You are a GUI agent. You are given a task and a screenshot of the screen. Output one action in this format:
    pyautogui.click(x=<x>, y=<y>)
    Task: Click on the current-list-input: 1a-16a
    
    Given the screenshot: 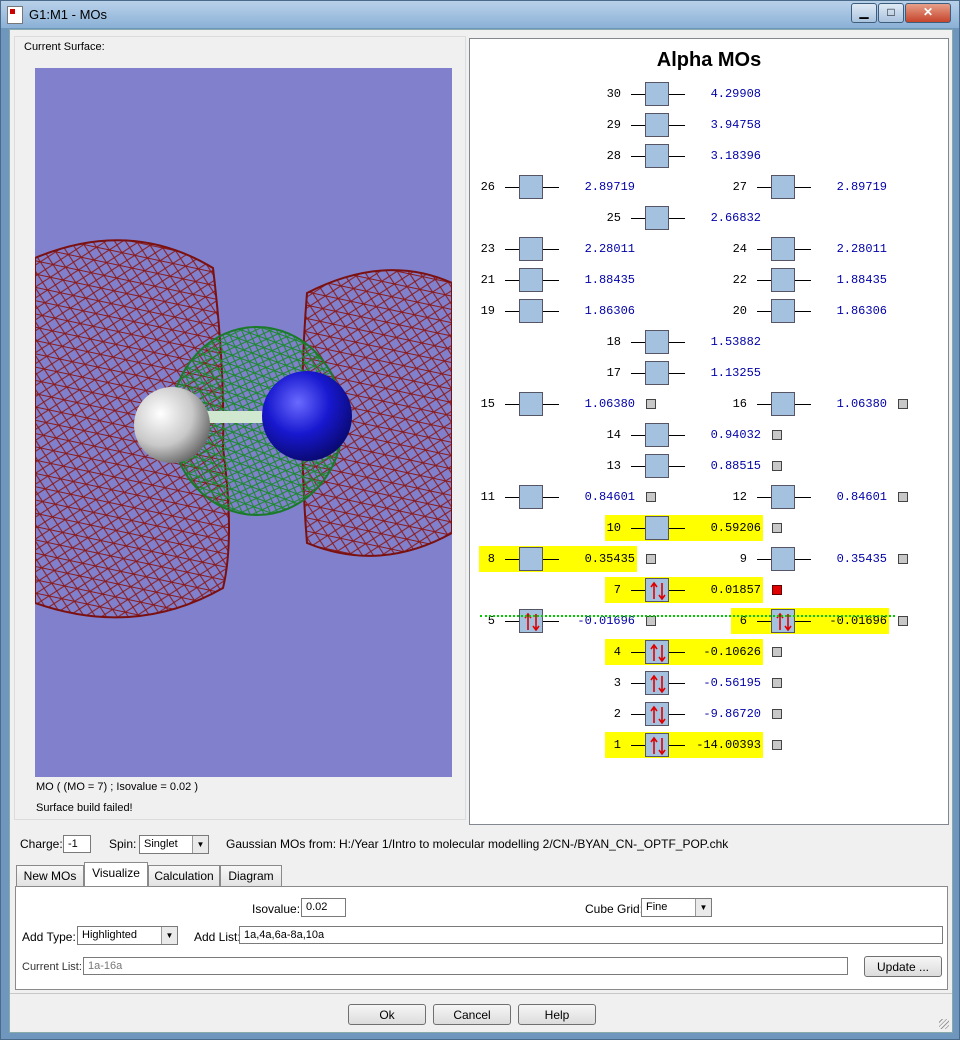 What is the action you would take?
    pyautogui.click(x=465, y=966)
    